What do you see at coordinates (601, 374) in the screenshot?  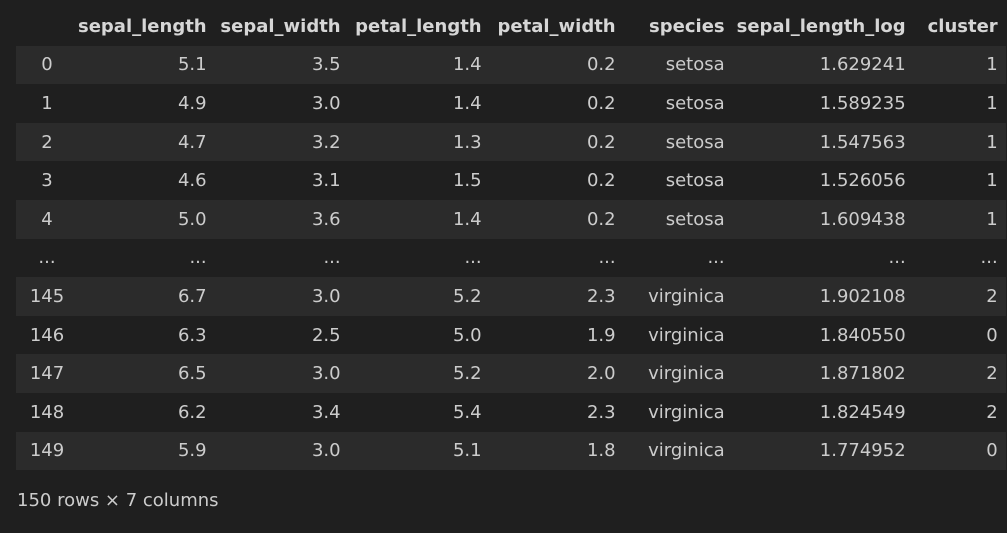 I see `cell-petal-width: 2.0` at bounding box center [601, 374].